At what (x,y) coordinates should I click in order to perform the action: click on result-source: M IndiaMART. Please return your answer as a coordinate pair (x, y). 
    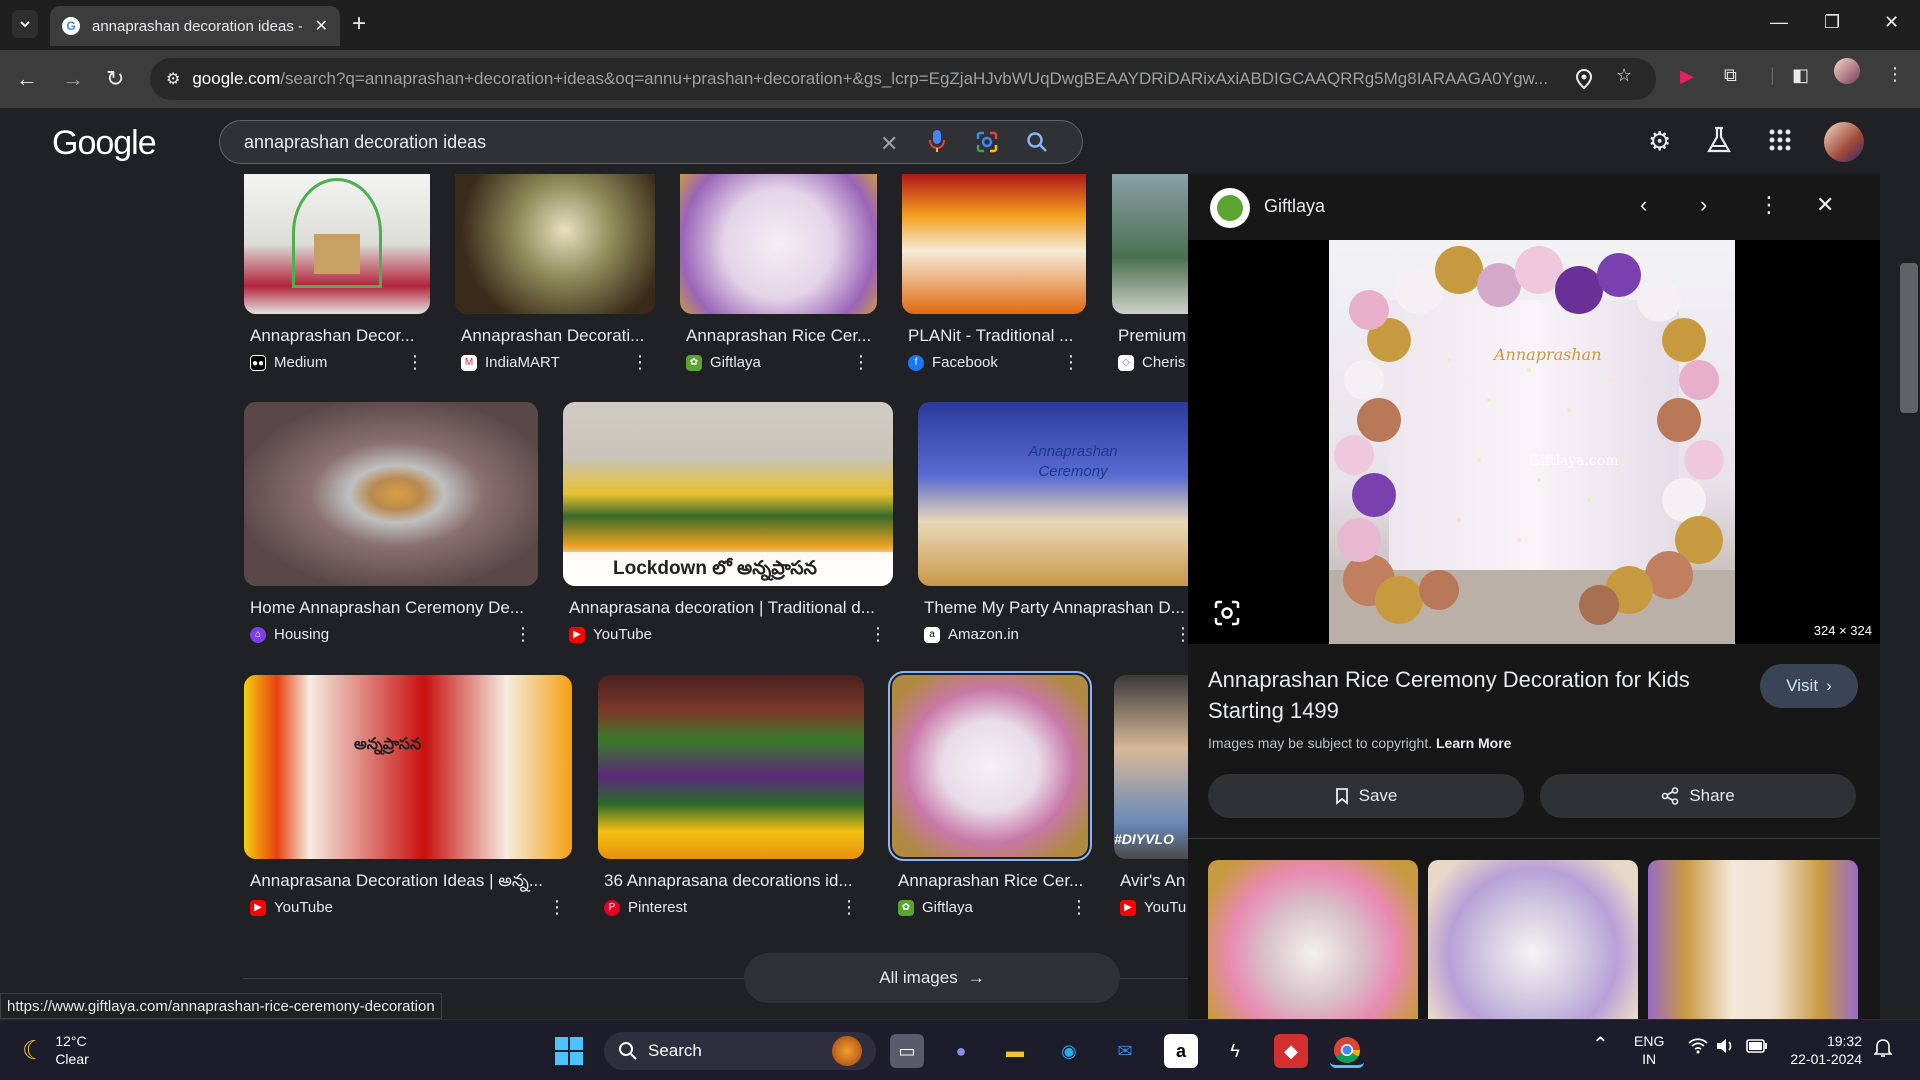
    Looking at the image, I should click on (510, 362).